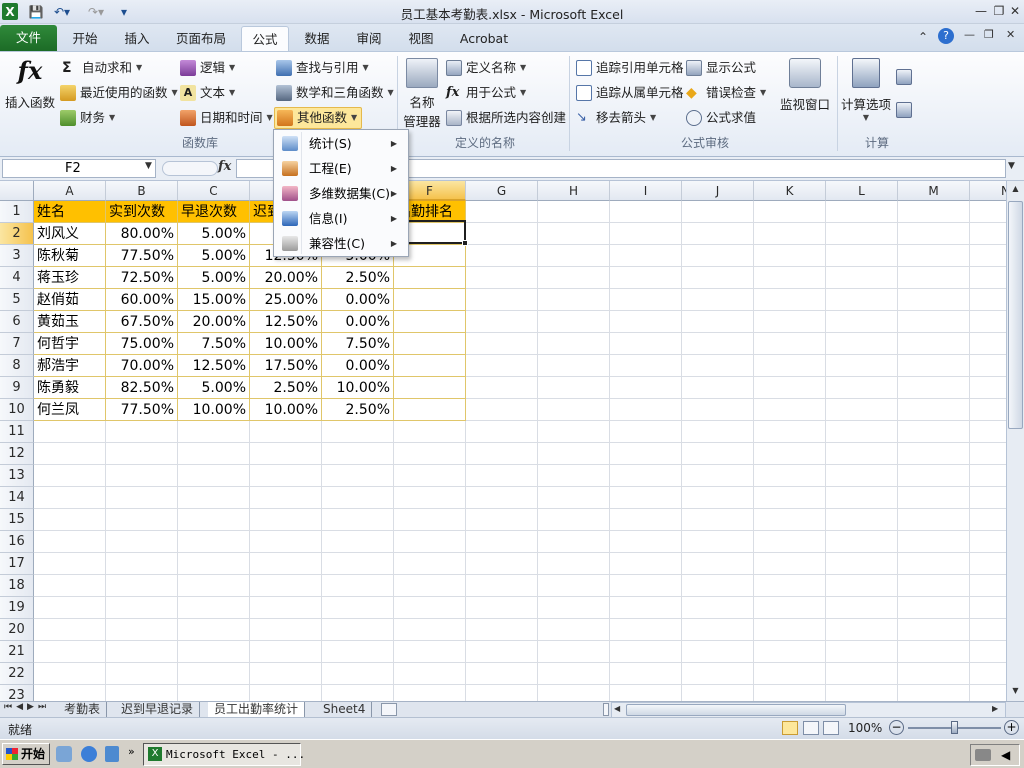  I want to click on row-header: 22, so click(17, 674).